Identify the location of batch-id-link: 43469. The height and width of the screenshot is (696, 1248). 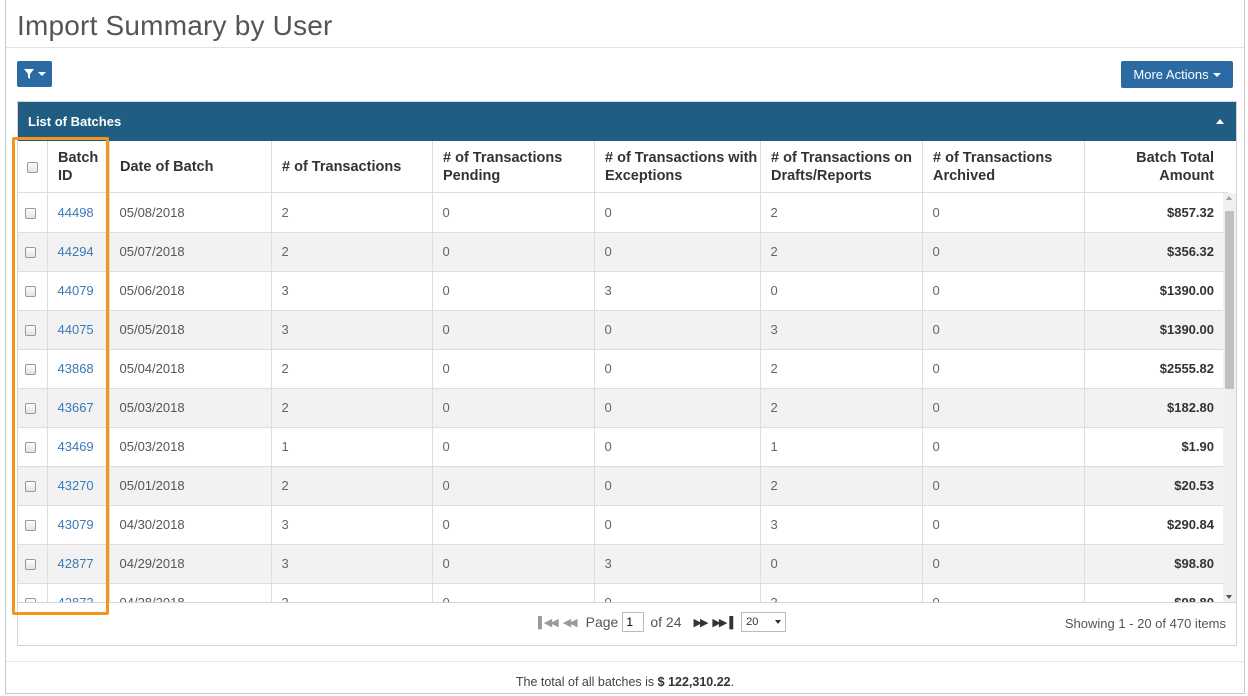
(76, 446).